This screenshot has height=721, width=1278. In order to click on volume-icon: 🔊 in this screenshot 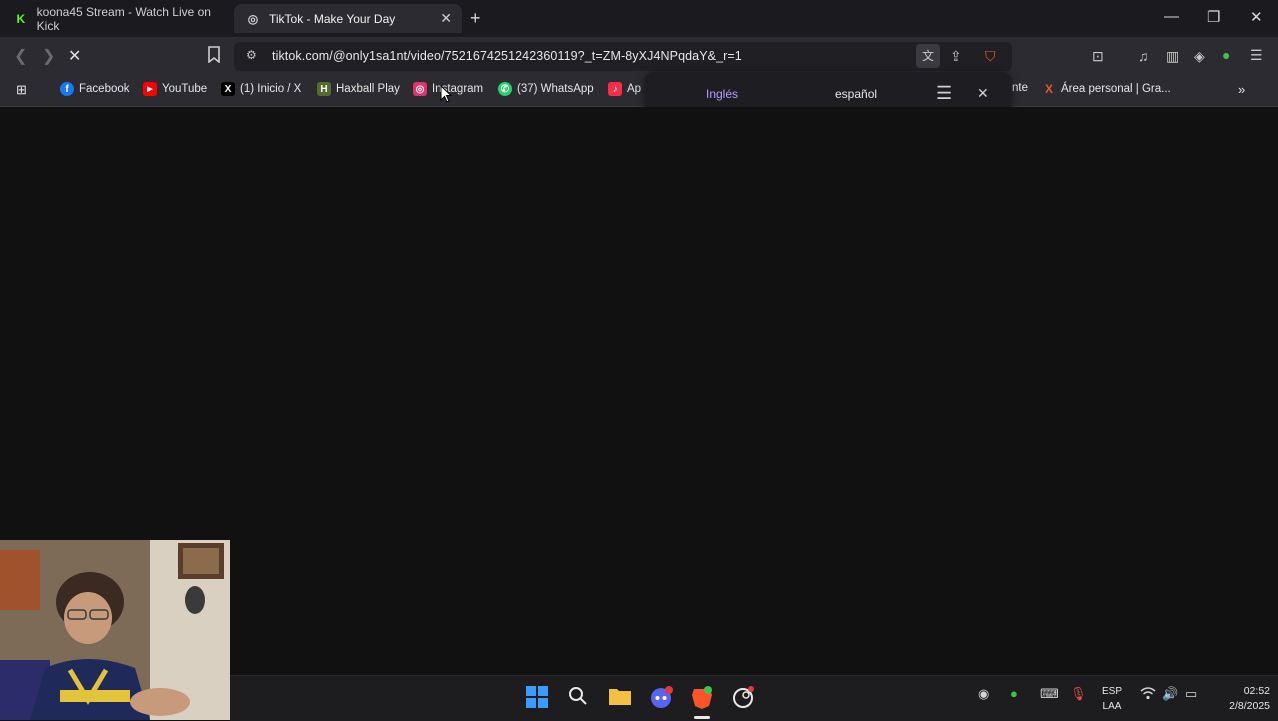, I will do `click(1170, 694)`.